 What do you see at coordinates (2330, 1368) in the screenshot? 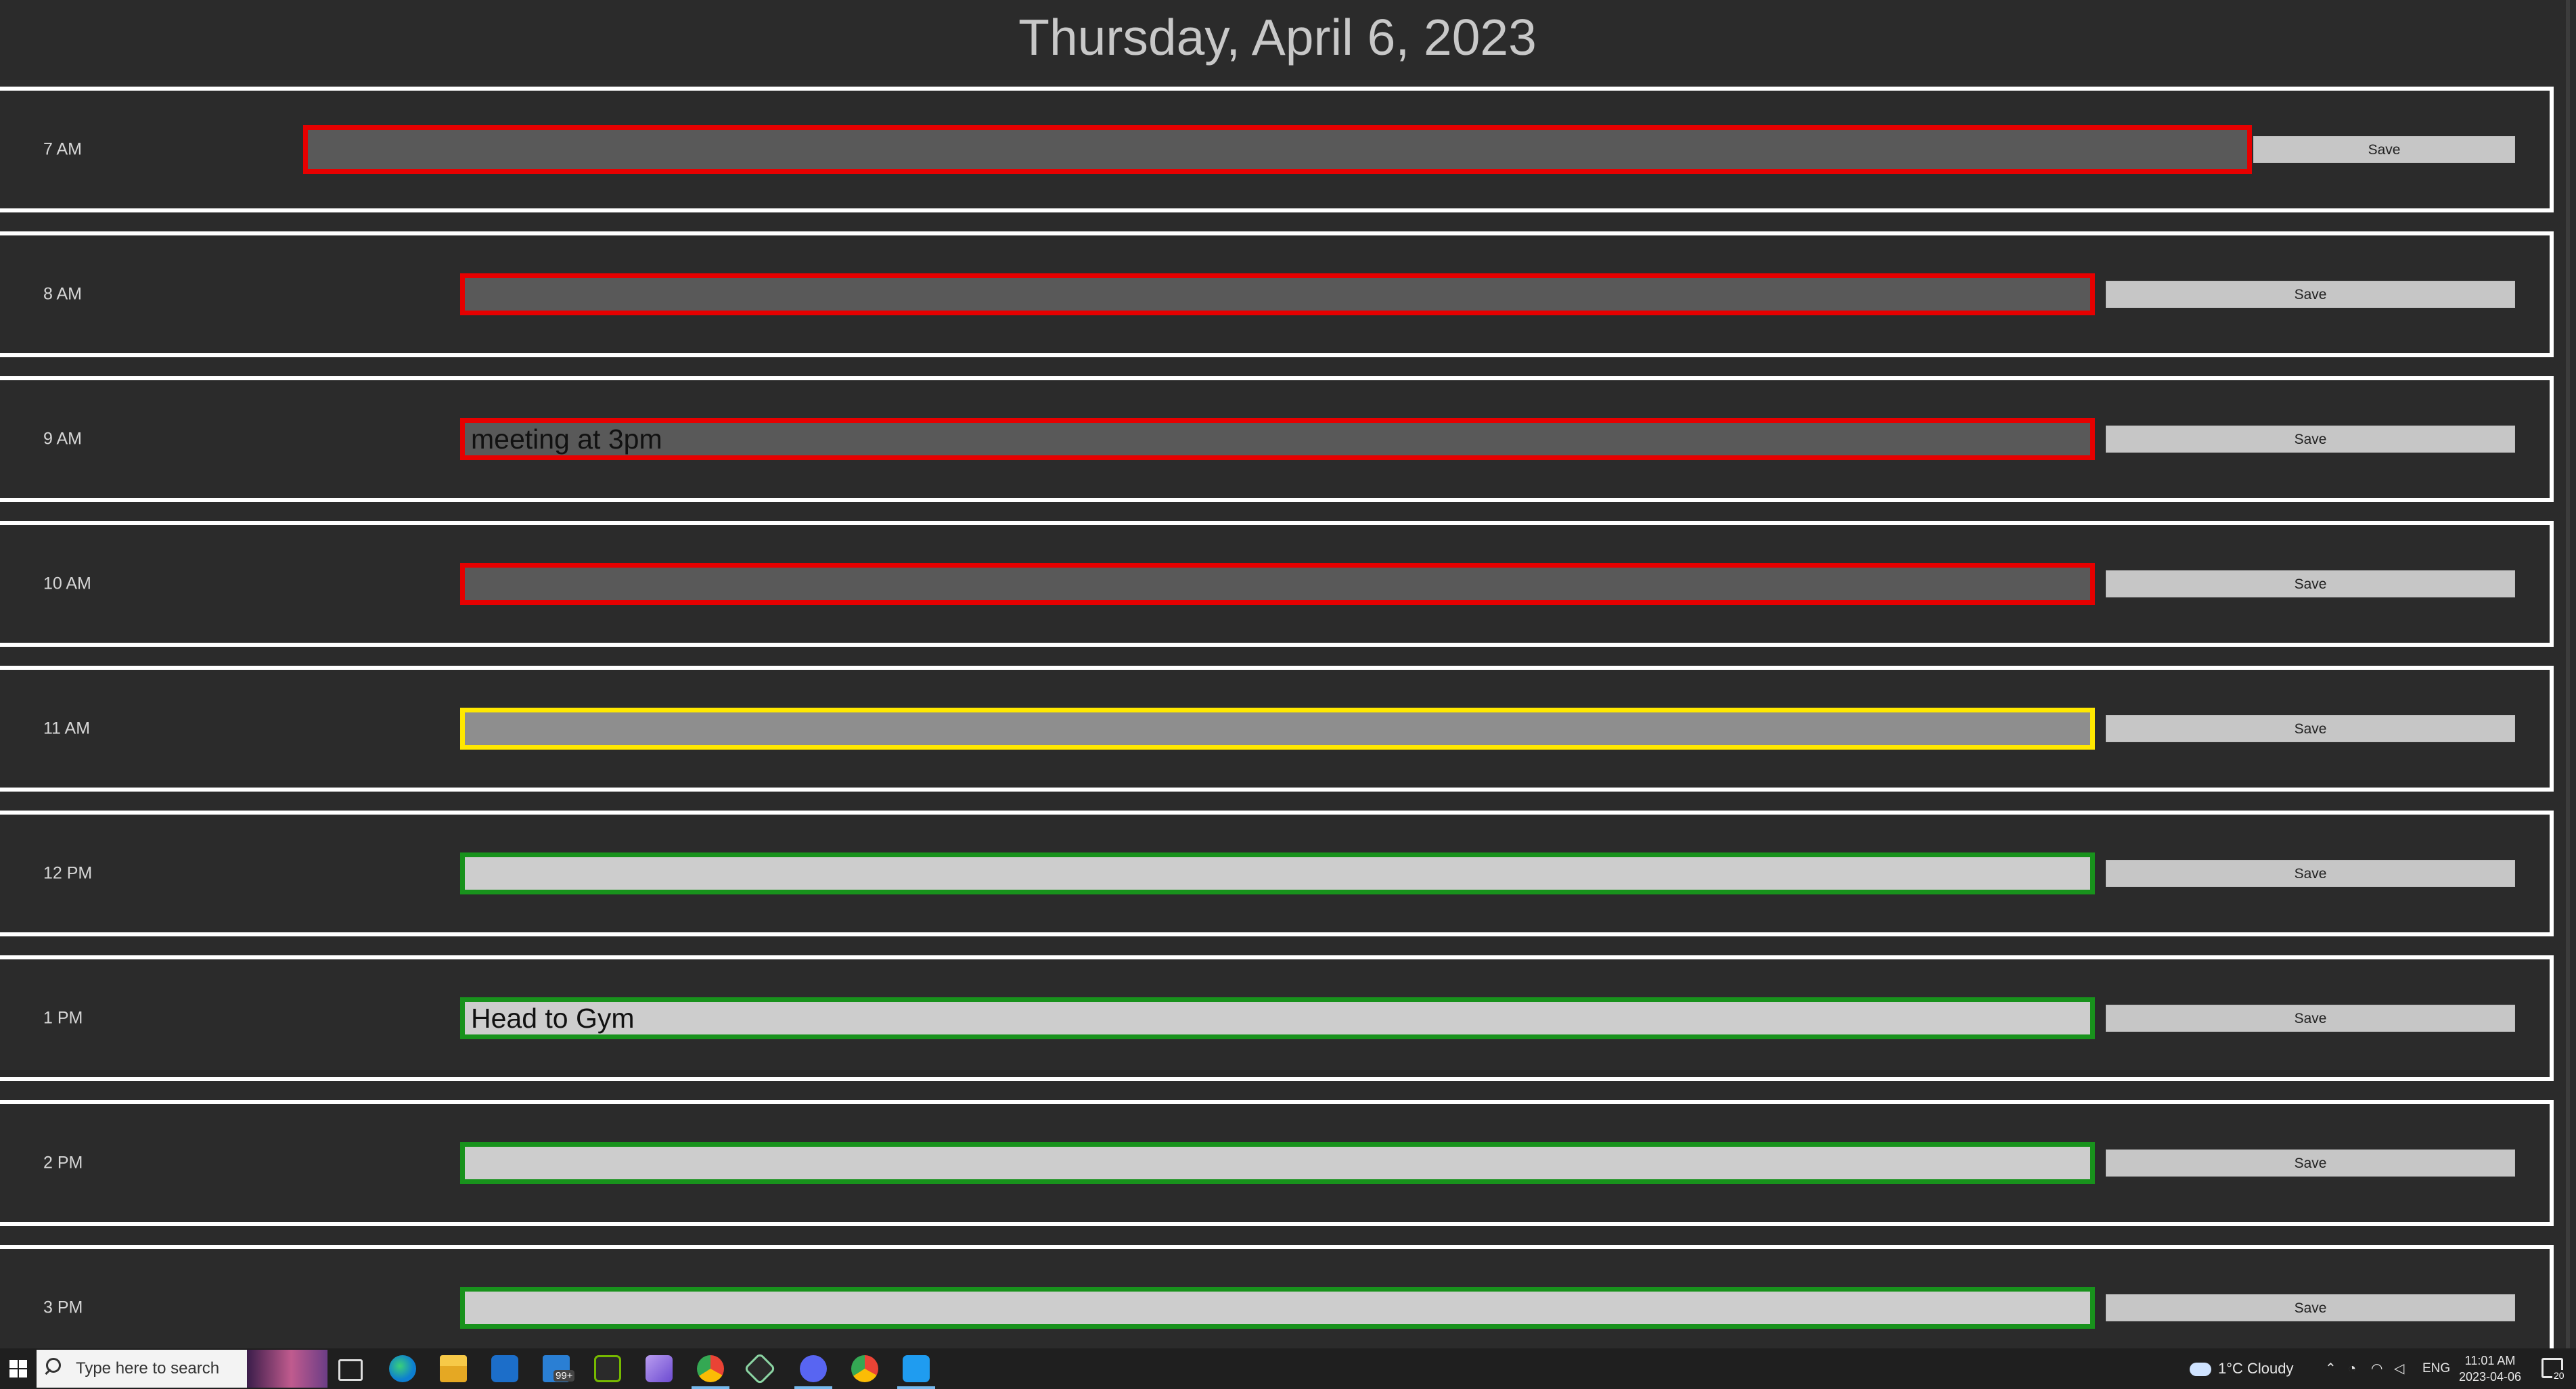
I see `chevron-up-icon: ⌃` at bounding box center [2330, 1368].